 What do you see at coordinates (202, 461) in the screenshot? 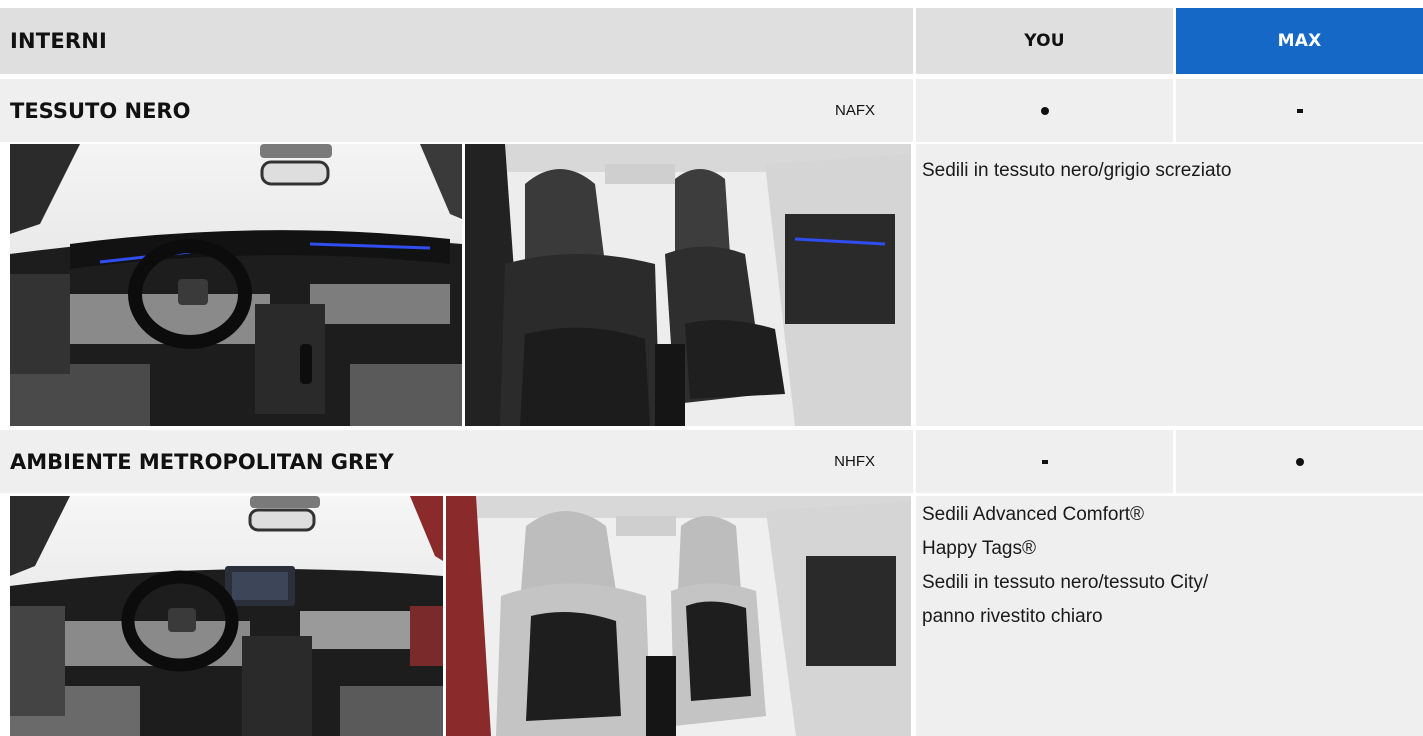
I see `trim-name: AMBIENTE METROPOLITAN GREY` at bounding box center [202, 461].